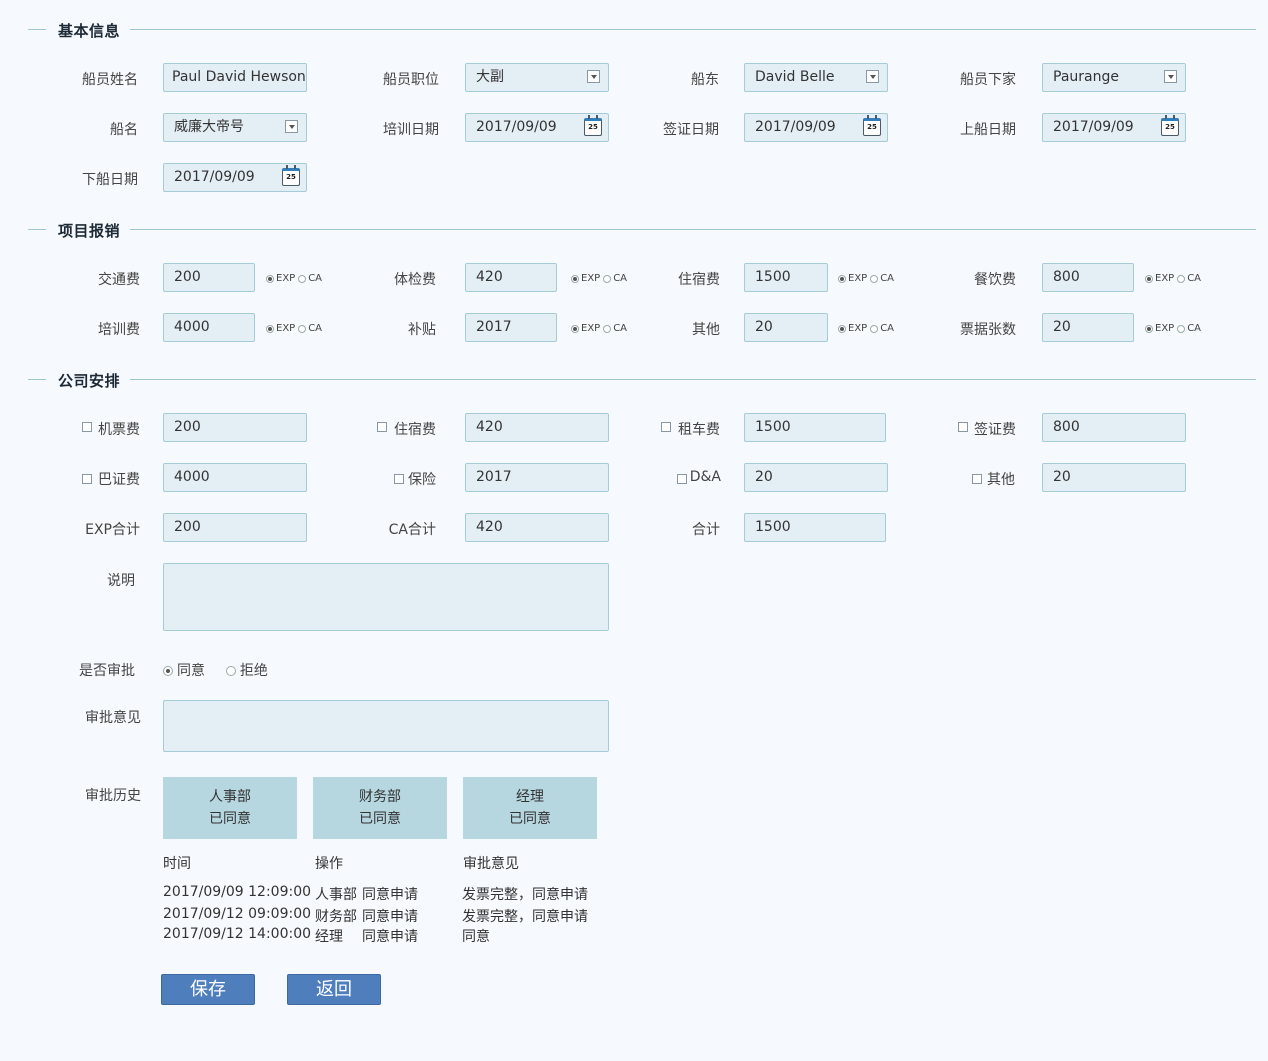 The height and width of the screenshot is (1061, 1268). Describe the element at coordinates (963, 427) in the screenshot. I see `visa-fee-checkbox` at that location.